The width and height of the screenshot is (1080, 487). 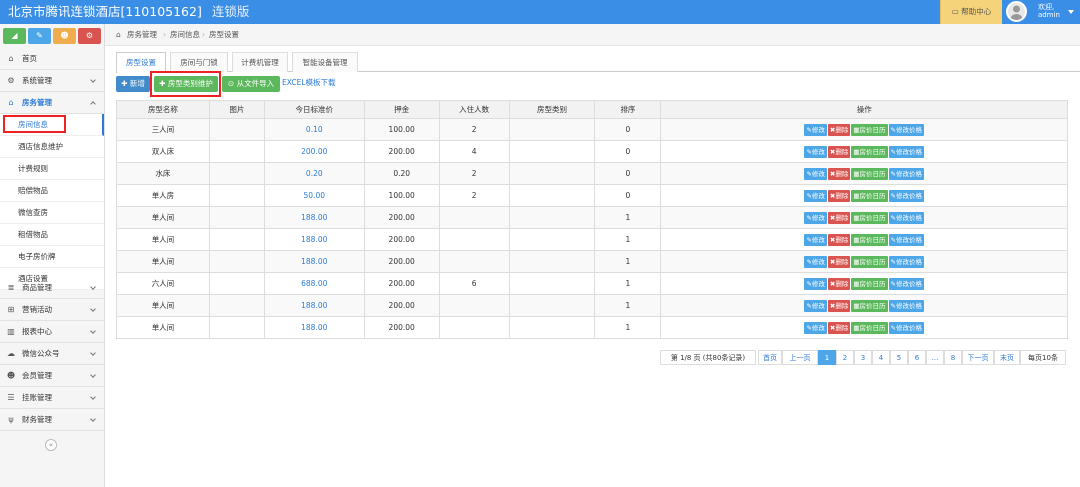 What do you see at coordinates (52, 420) in the screenshot?
I see `sidebar-item-finance: ψ 财务管理` at bounding box center [52, 420].